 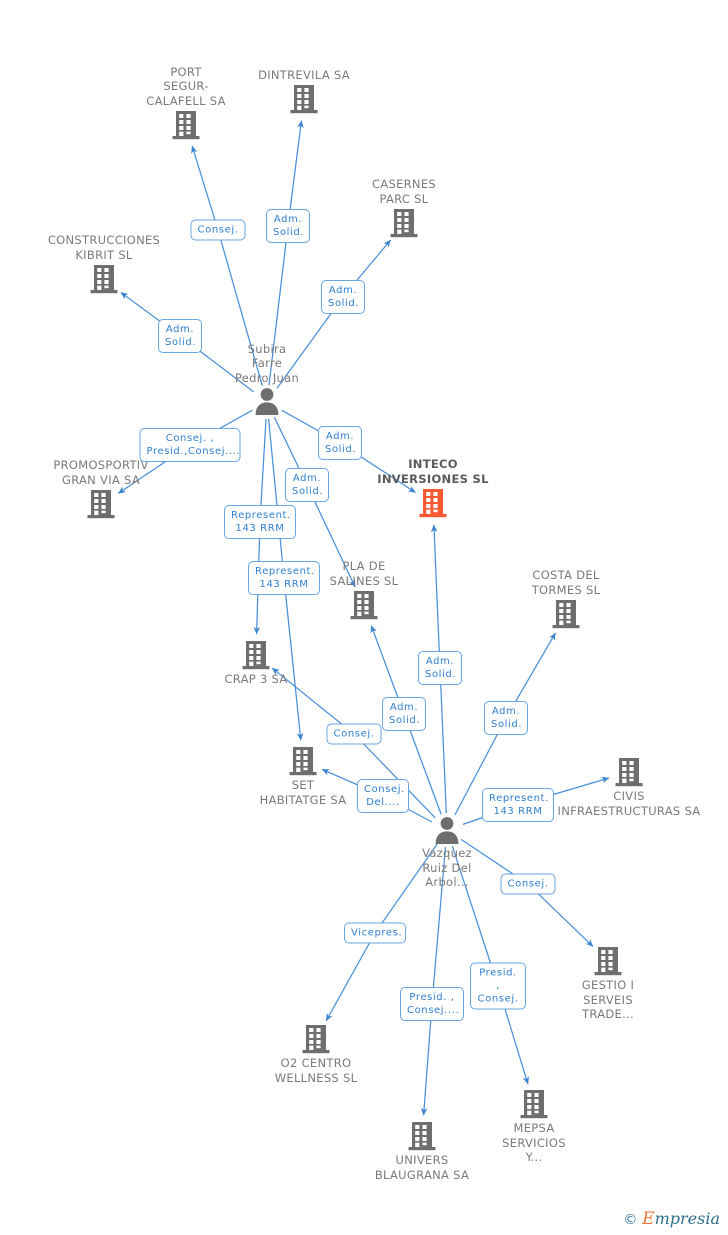 What do you see at coordinates (506, 718) in the screenshot?
I see `edge-label-vazquez-ruiz-to-costa-del-tormes: Adm. Solid.` at bounding box center [506, 718].